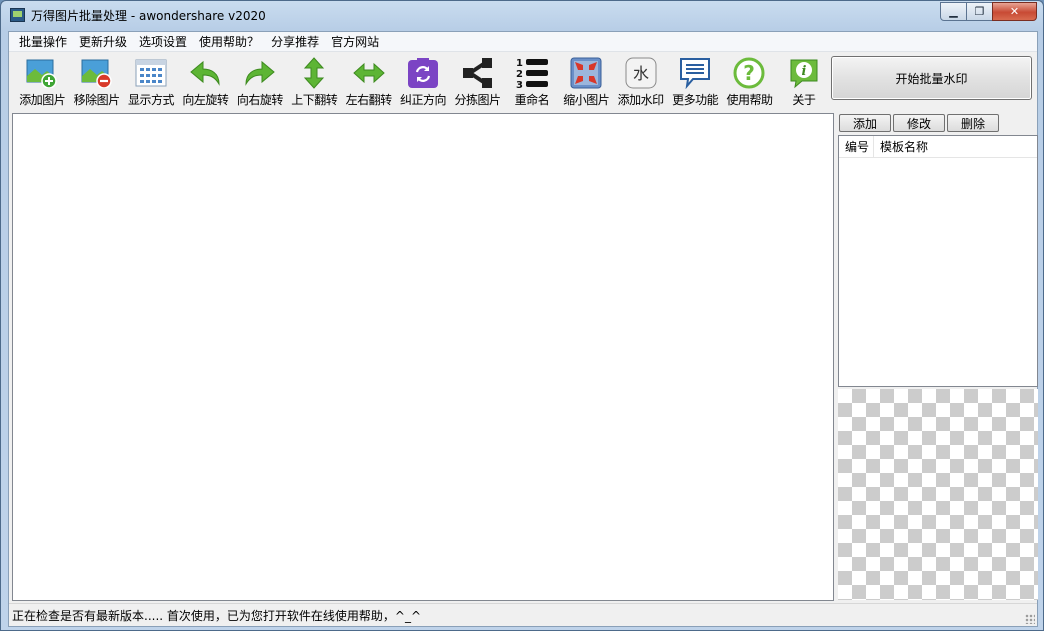 This screenshot has width=1044, height=631. I want to click on display-mode-button: 显示方式, so click(151, 82).